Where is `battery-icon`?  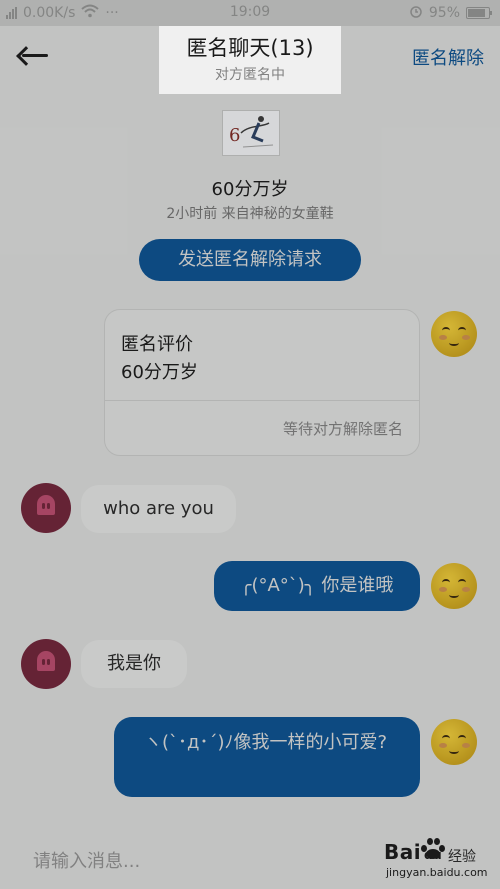 battery-icon is located at coordinates (479, 13).